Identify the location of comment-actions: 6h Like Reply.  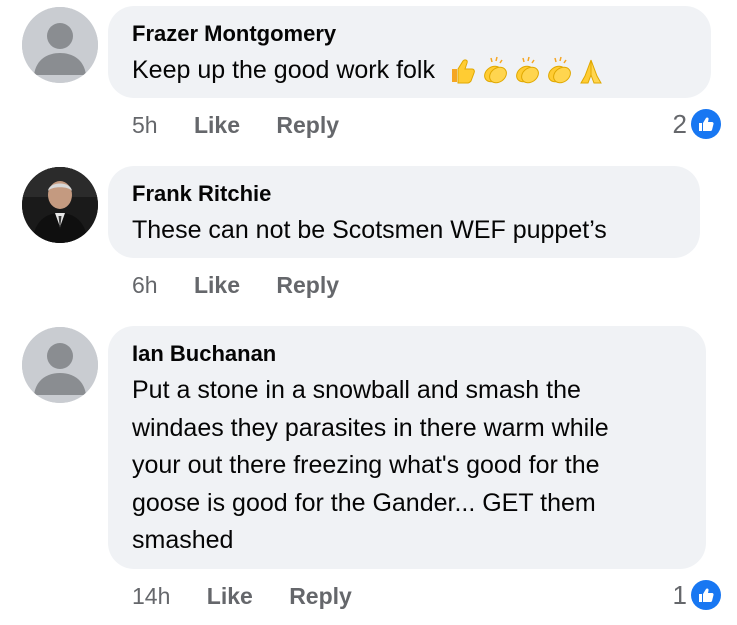
(235, 285).